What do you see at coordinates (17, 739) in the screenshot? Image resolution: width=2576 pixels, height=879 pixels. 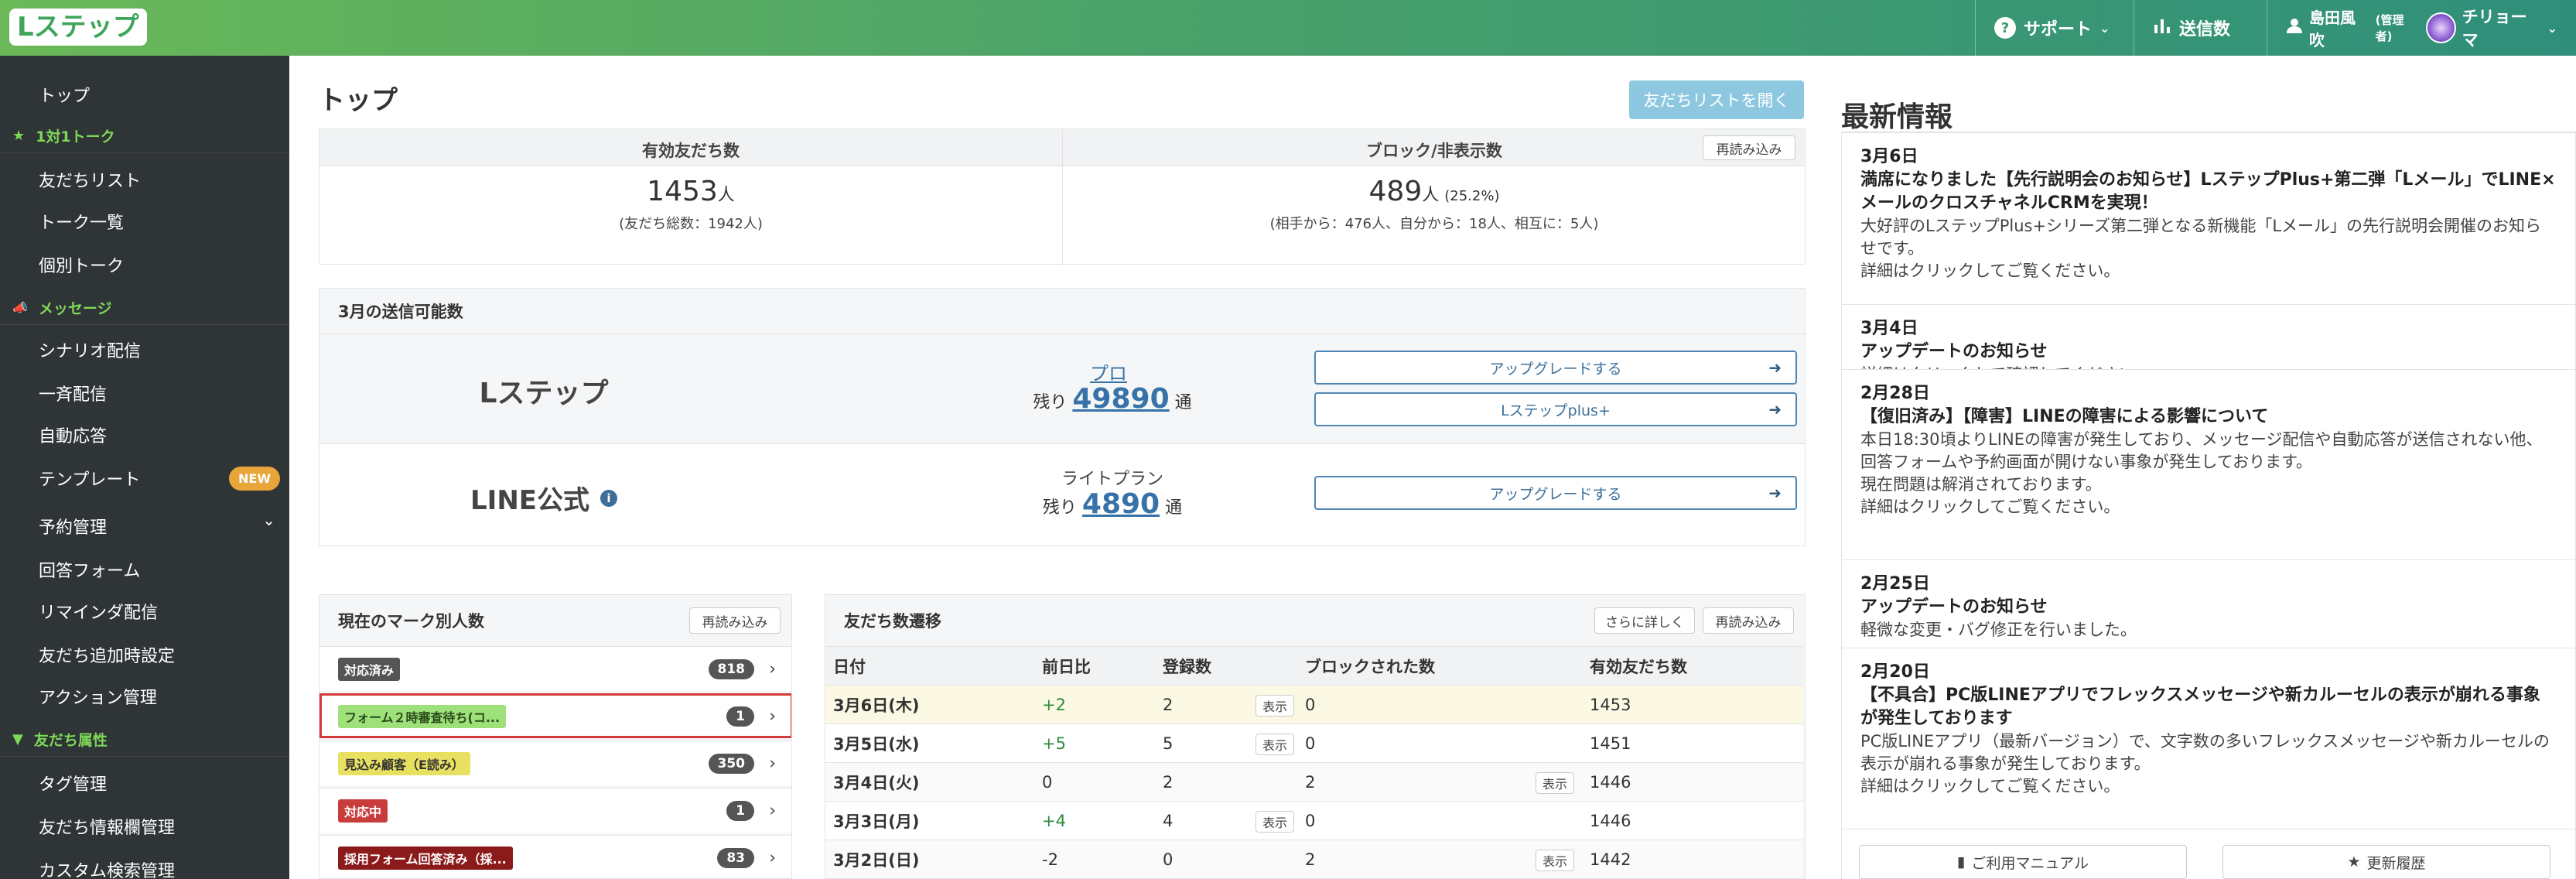 I see `filter-icon: ▼` at bounding box center [17, 739].